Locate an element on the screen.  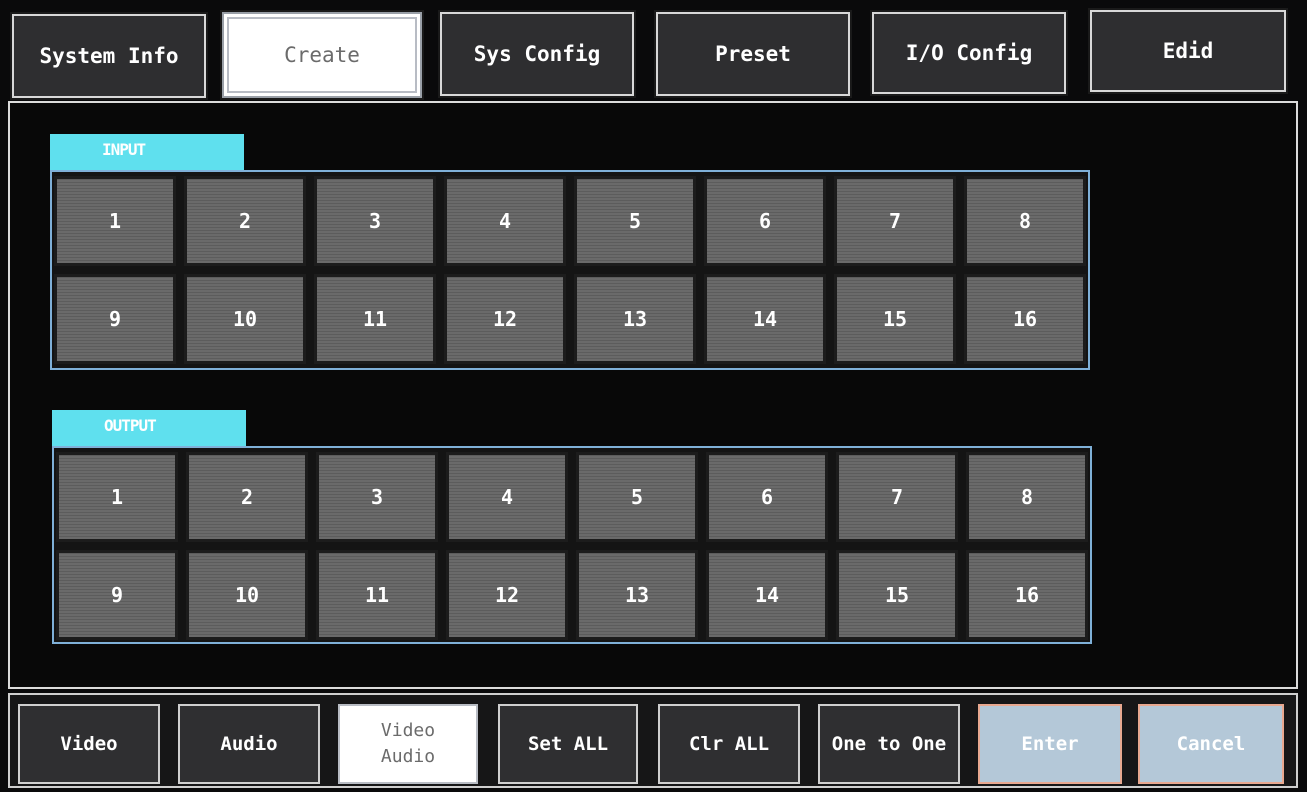
output-channel-8: 8 is located at coordinates (1027, 497).